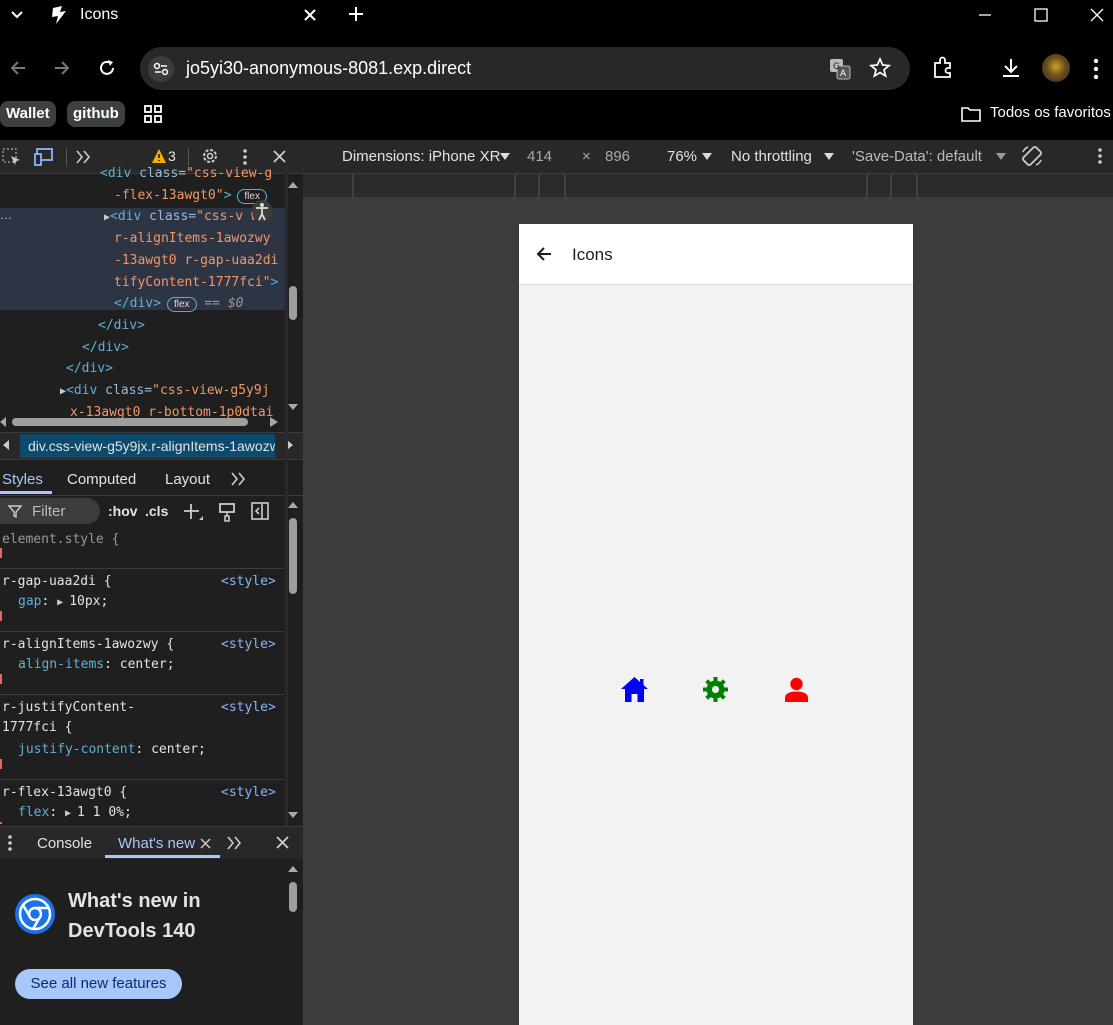 The height and width of the screenshot is (1025, 1113). I want to click on rotate-icon, so click(1032, 156).